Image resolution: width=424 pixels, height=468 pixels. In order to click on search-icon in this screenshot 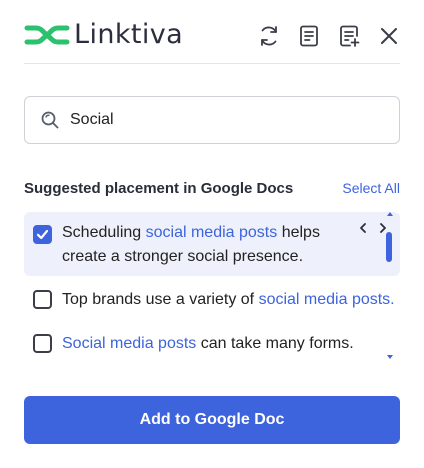, I will do `click(50, 120)`.